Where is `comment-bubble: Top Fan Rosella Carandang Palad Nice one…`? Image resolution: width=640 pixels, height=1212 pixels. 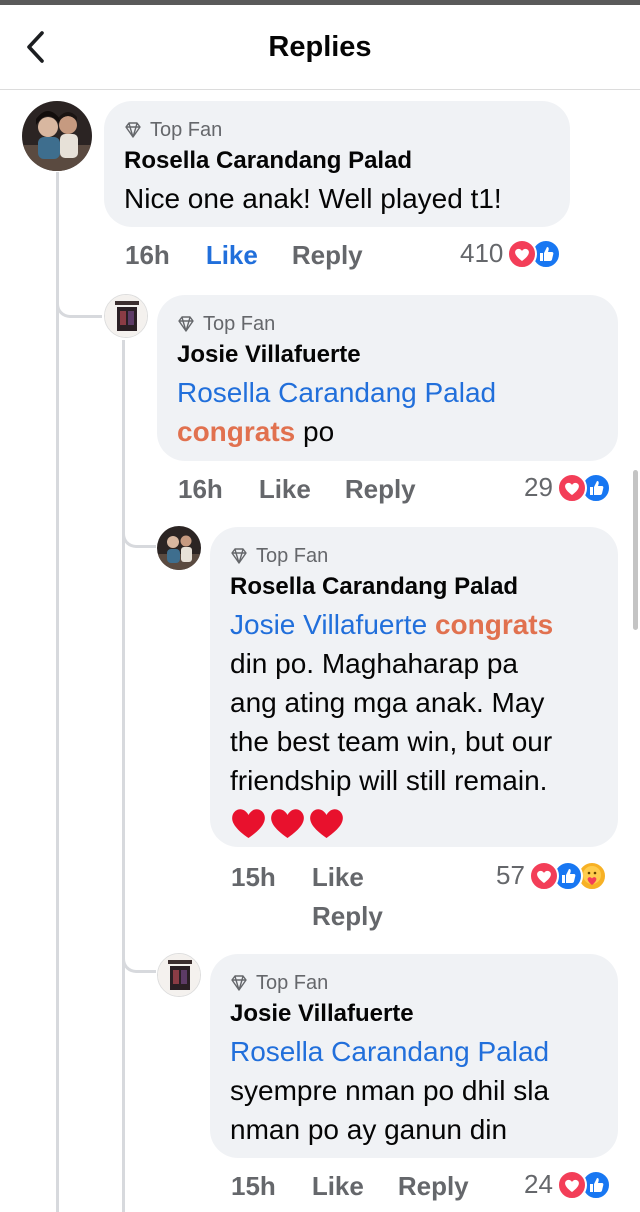 comment-bubble: Top Fan Rosella Carandang Palad Nice one… is located at coordinates (337, 164).